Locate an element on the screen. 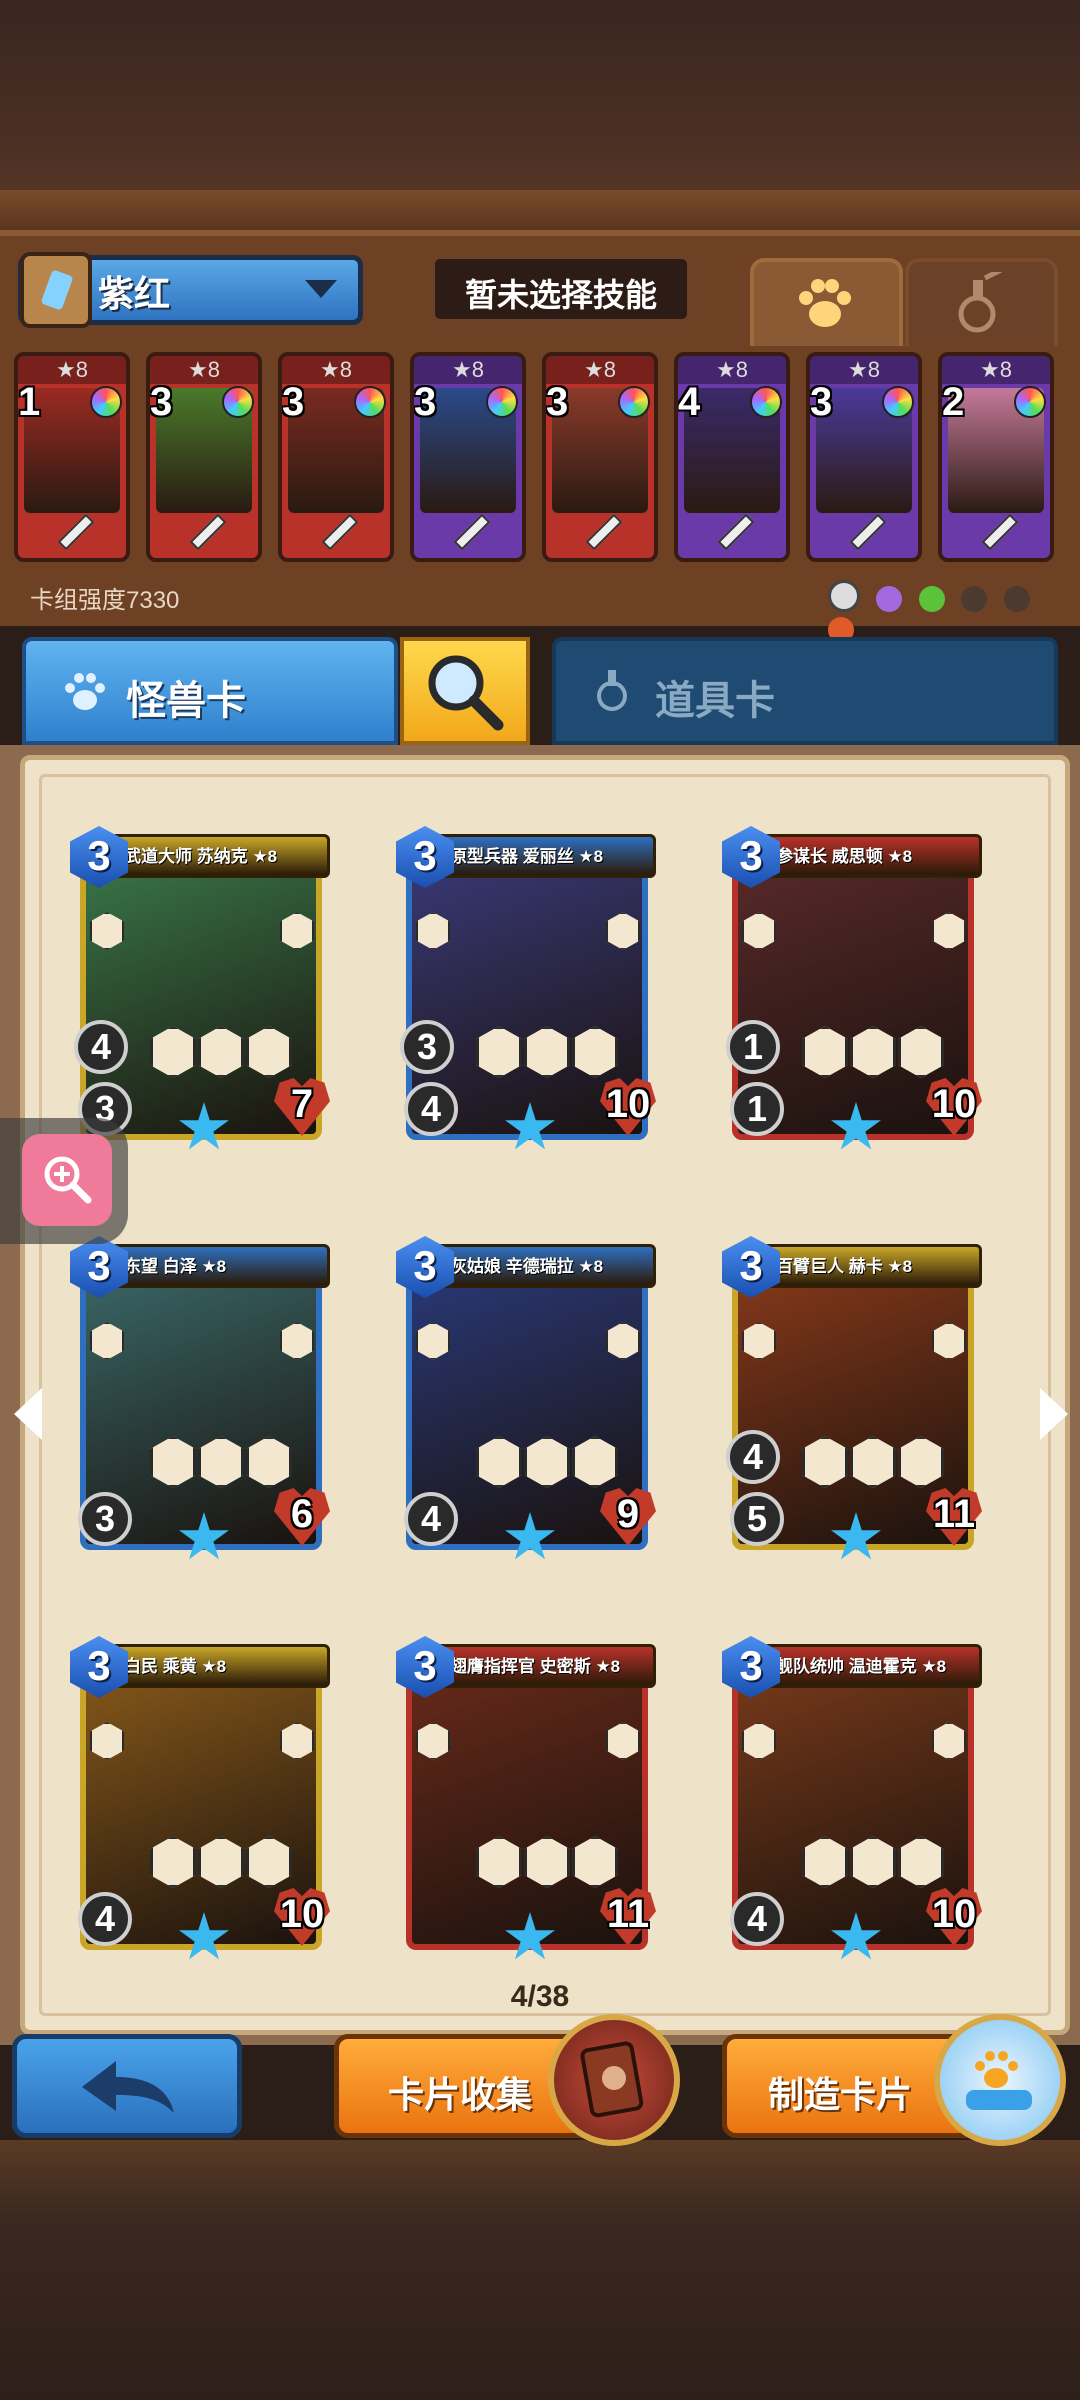  paw-jar-icon is located at coordinates (999, 2080).